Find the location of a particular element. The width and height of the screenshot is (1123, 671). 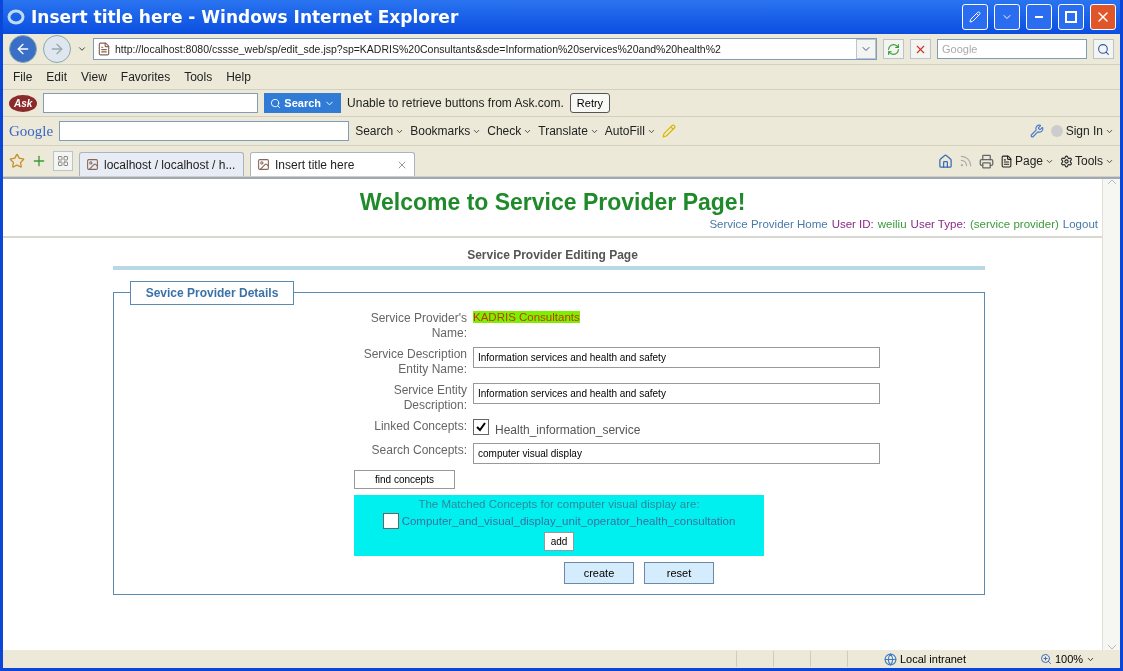

toolbar-button: Bookmarks is located at coordinates (446, 131).